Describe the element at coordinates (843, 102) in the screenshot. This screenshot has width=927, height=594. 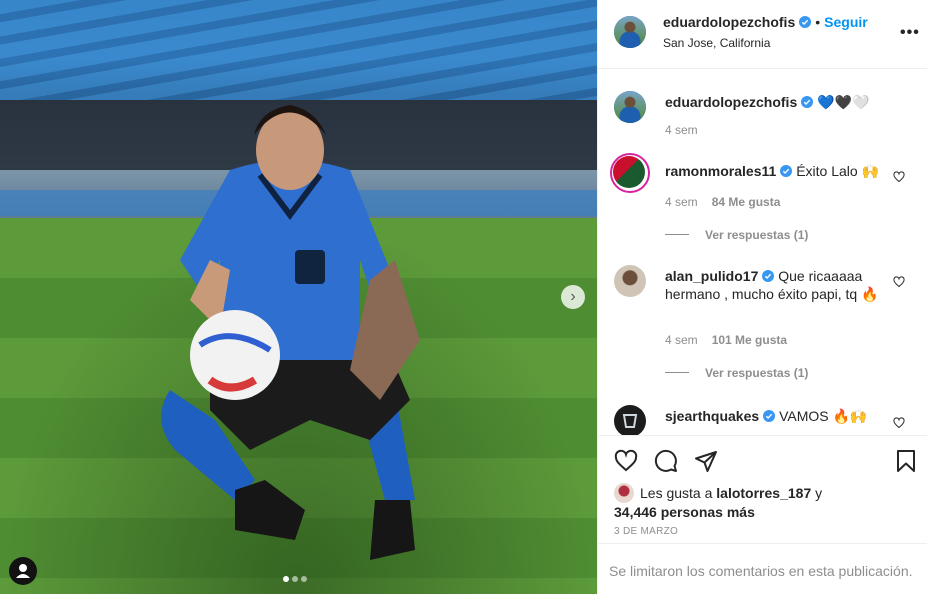
I see `caption-text: 💙🖤🤍` at that location.